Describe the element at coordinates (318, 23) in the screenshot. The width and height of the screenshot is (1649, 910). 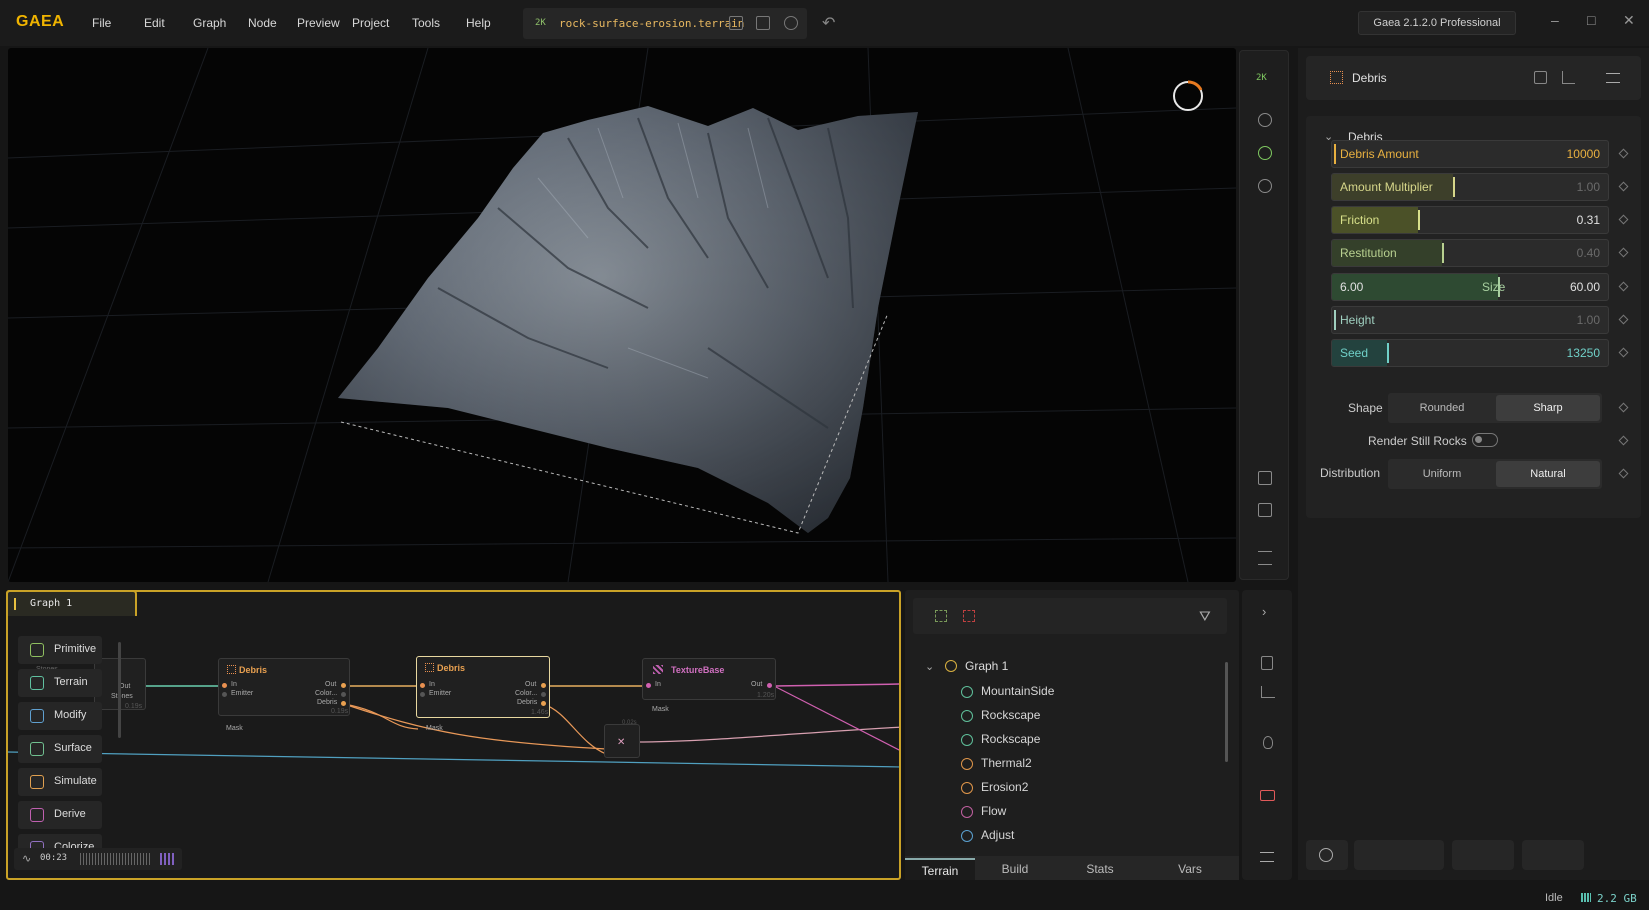
I see `menu-preview: Preview` at that location.